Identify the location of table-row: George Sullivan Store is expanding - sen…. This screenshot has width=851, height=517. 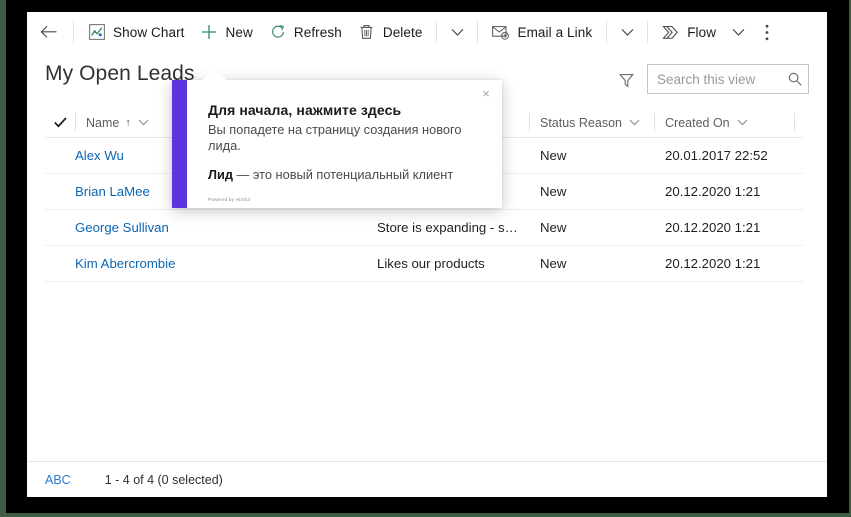
(424, 228).